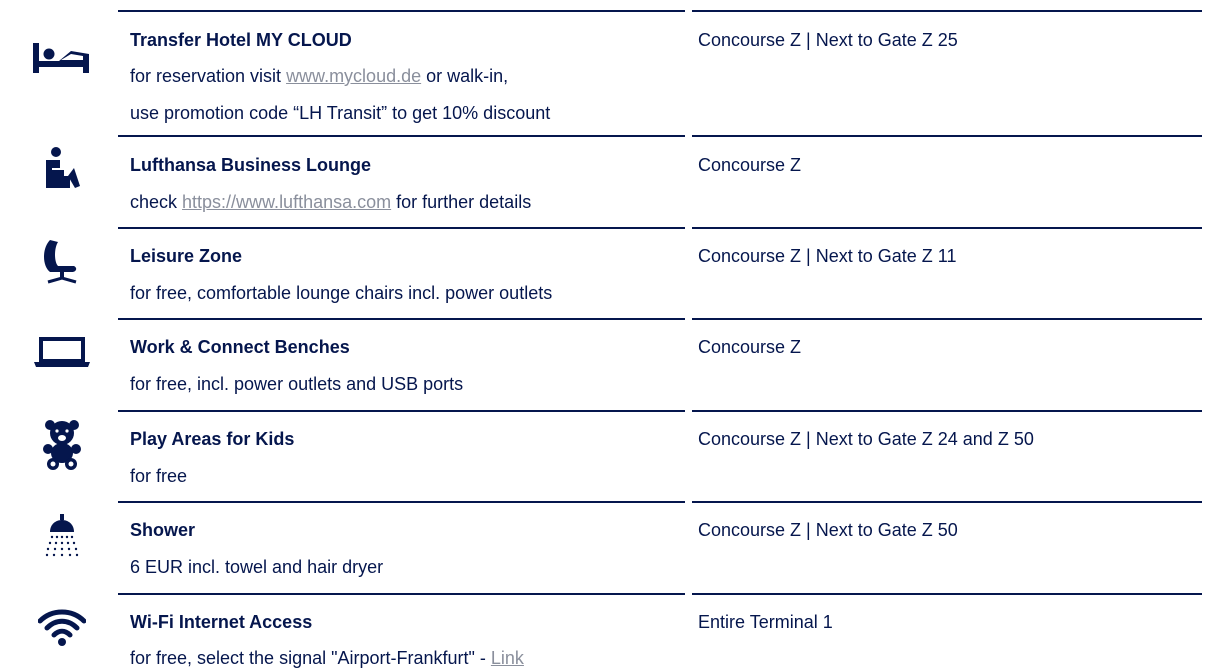  What do you see at coordinates (62, 352) in the screenshot?
I see `laptop-icon` at bounding box center [62, 352].